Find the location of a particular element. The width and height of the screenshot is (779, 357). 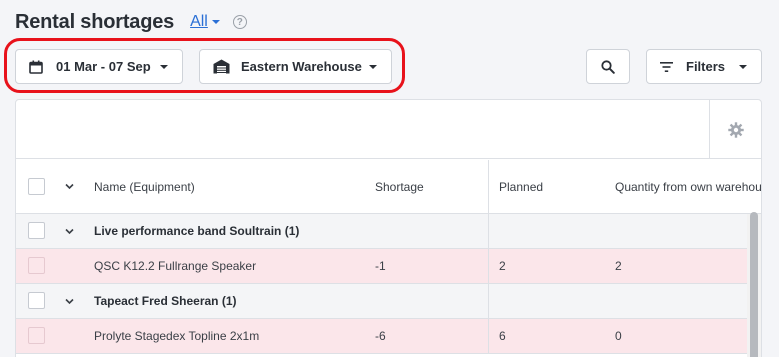

table-row: QSC K12.2 Fullrange Speaker -1 2 2 is located at coordinates (388, 266).